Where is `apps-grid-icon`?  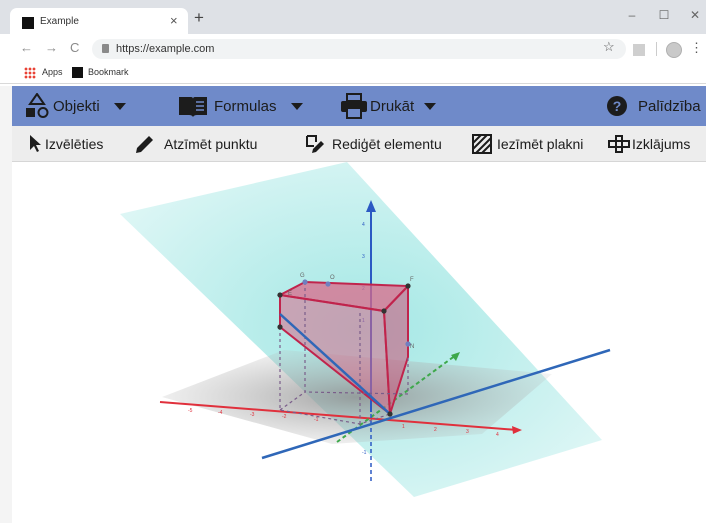 apps-grid-icon is located at coordinates (30, 73).